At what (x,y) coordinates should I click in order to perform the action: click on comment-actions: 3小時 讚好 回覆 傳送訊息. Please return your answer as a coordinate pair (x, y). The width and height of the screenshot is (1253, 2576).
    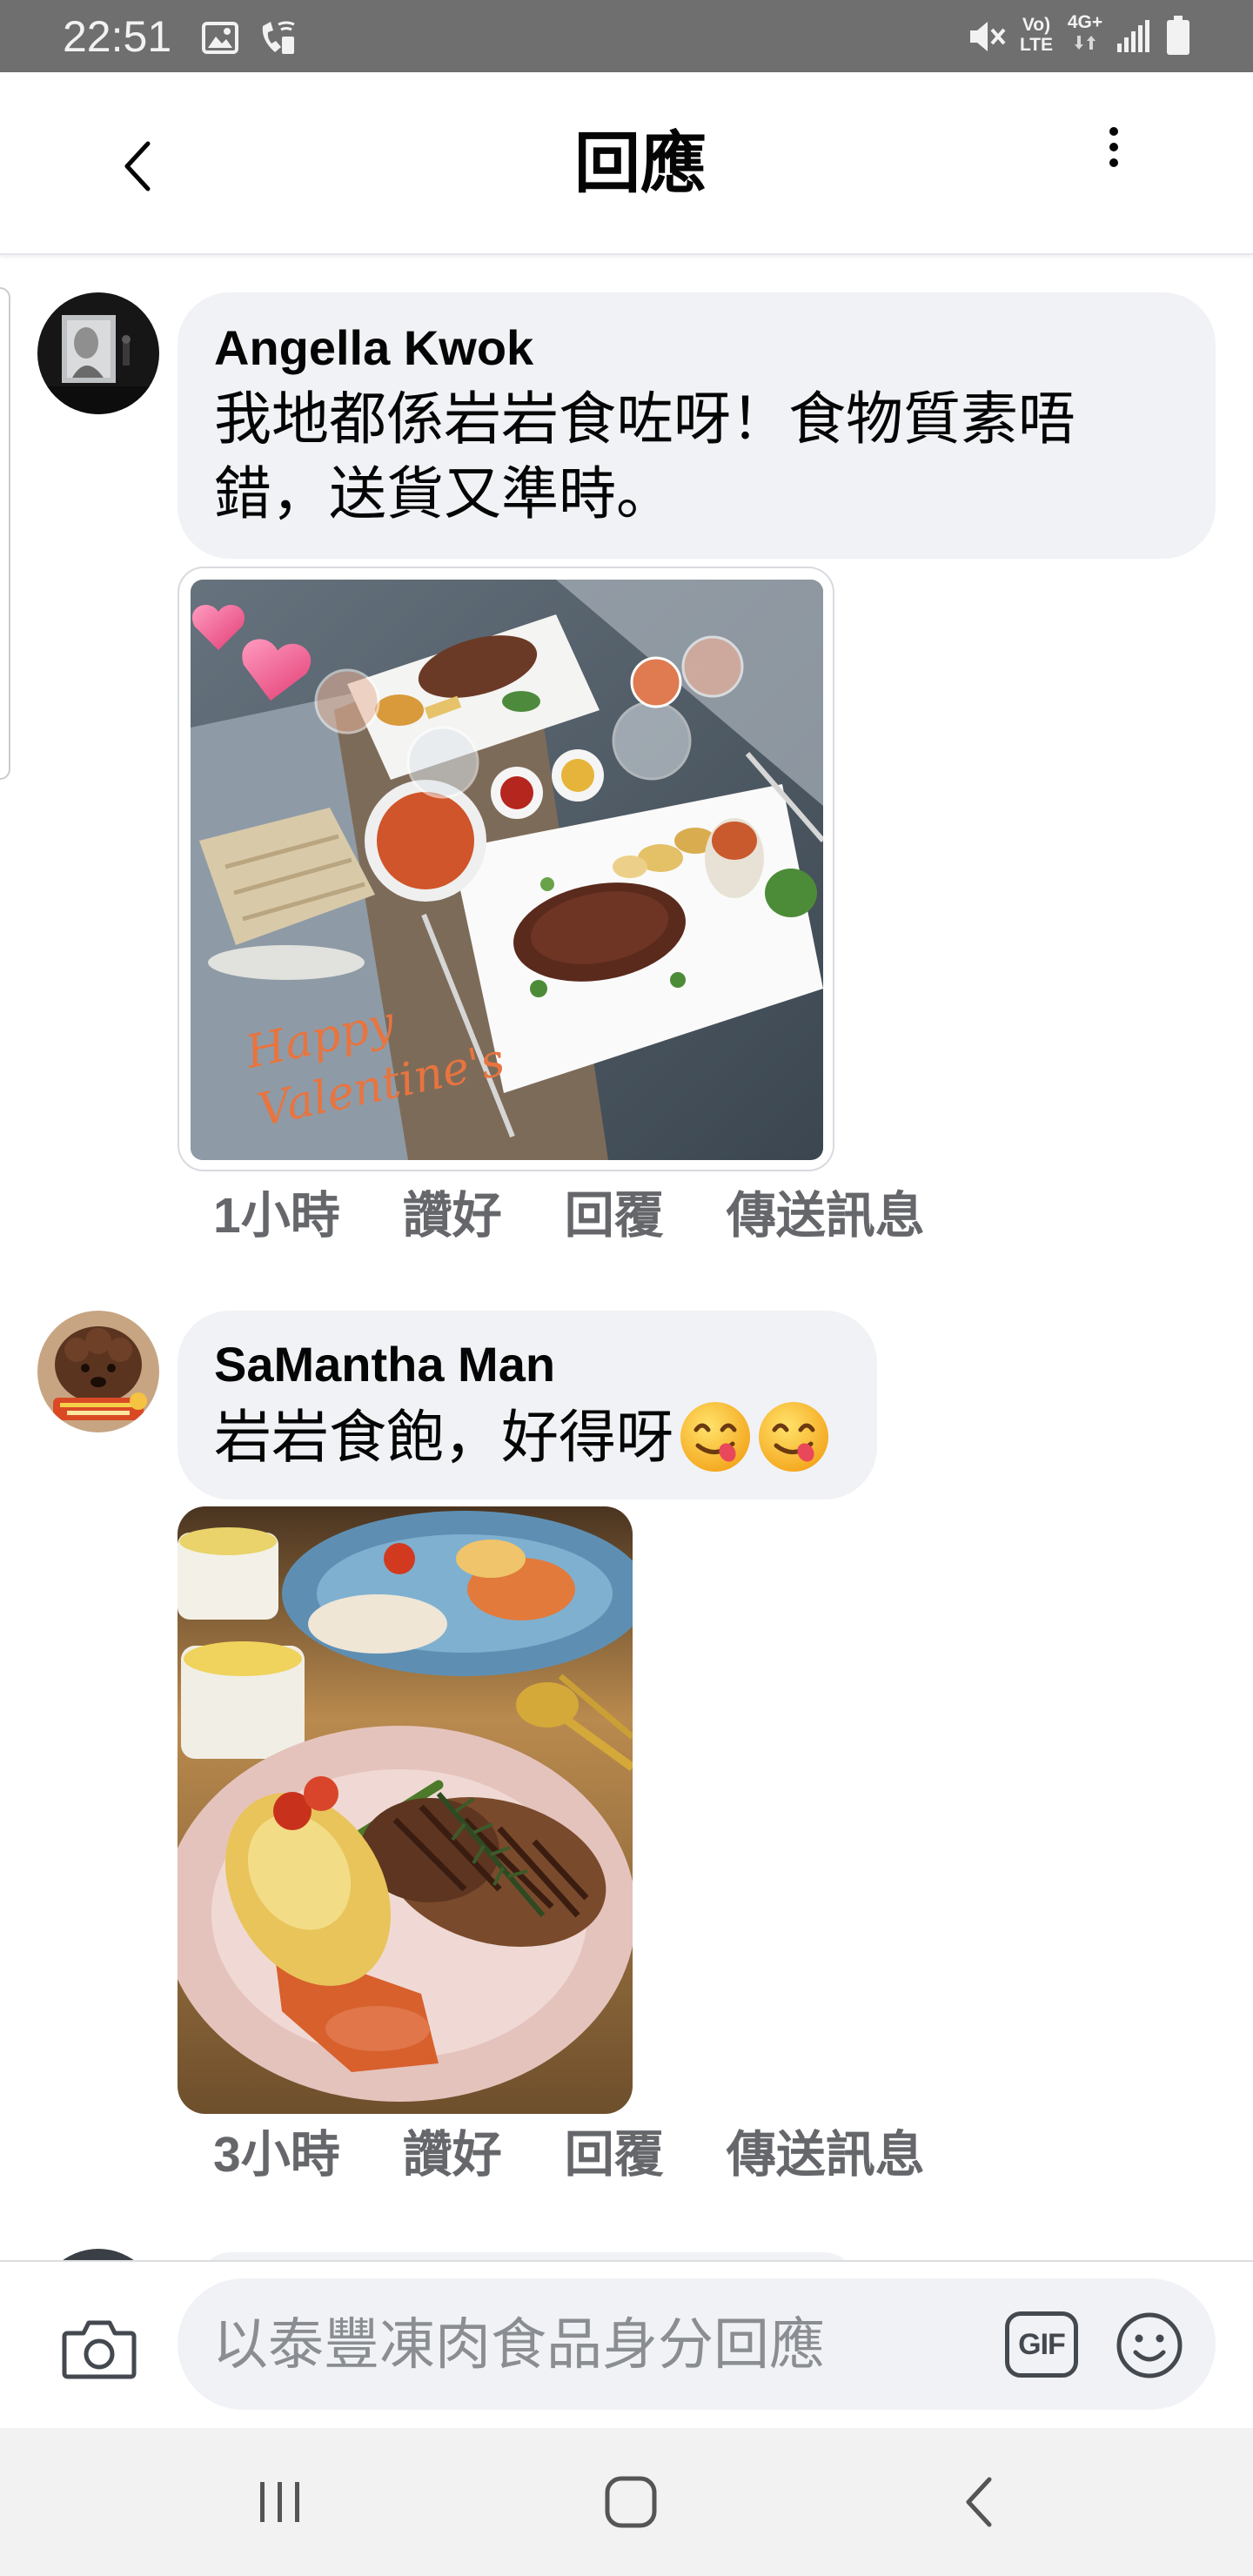
    Looking at the image, I should click on (569, 2155).